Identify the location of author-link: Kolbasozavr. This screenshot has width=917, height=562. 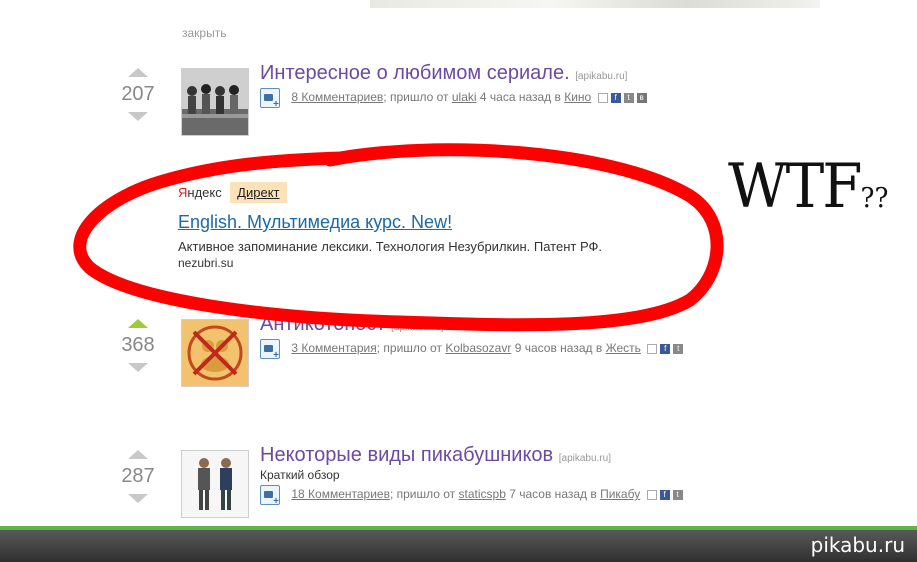
(478, 348).